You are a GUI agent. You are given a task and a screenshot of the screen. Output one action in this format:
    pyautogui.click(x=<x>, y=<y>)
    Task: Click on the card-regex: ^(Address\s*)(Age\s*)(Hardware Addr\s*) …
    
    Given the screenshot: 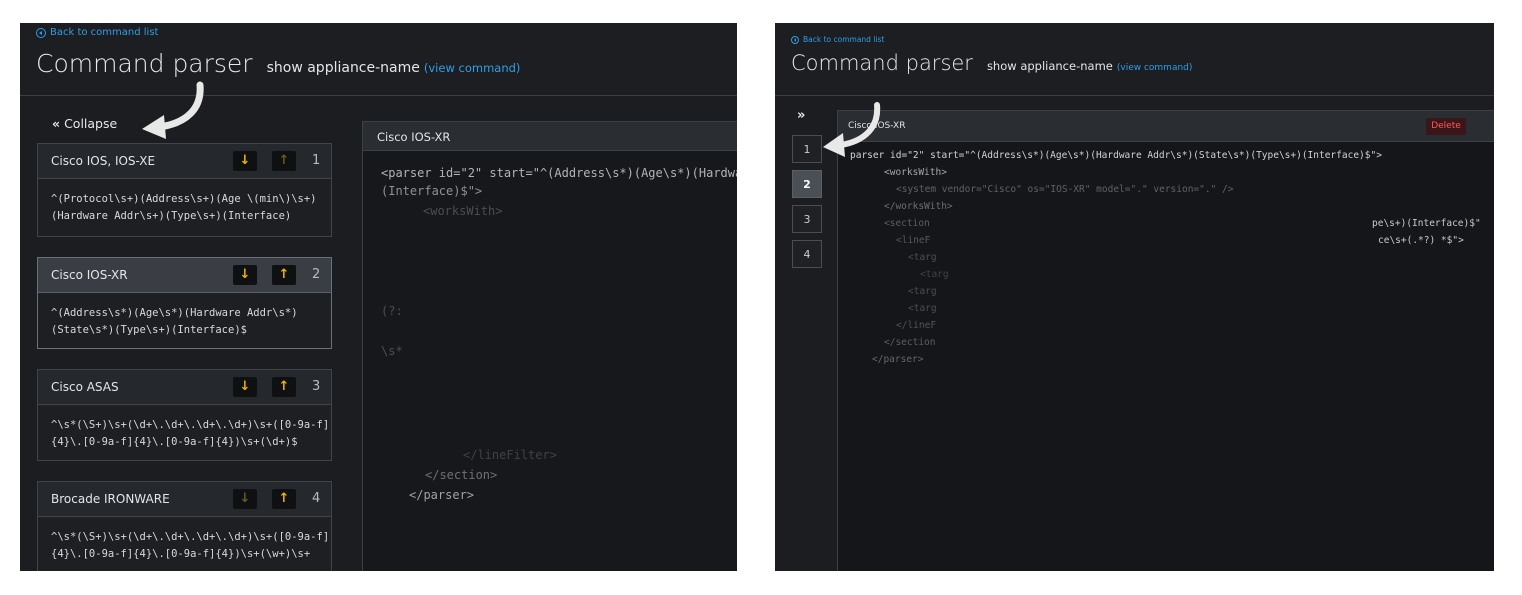 What is the action you would take?
    pyautogui.click(x=174, y=321)
    